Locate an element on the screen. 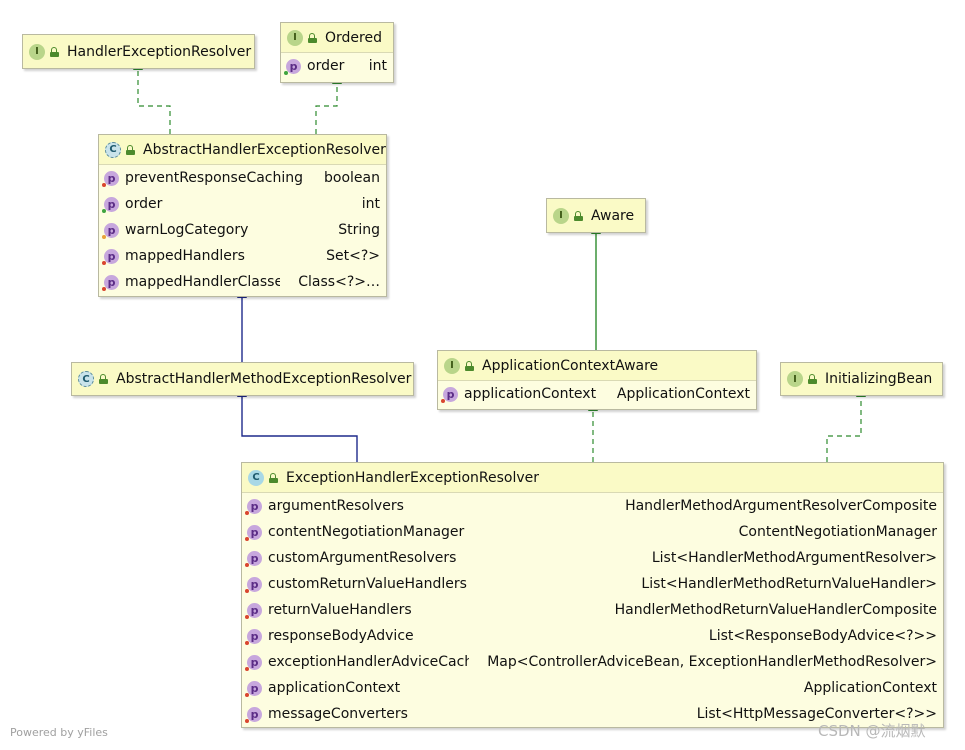  edge-extends-abstract-handler-method-exception-resolver is located at coordinates (297, 424).